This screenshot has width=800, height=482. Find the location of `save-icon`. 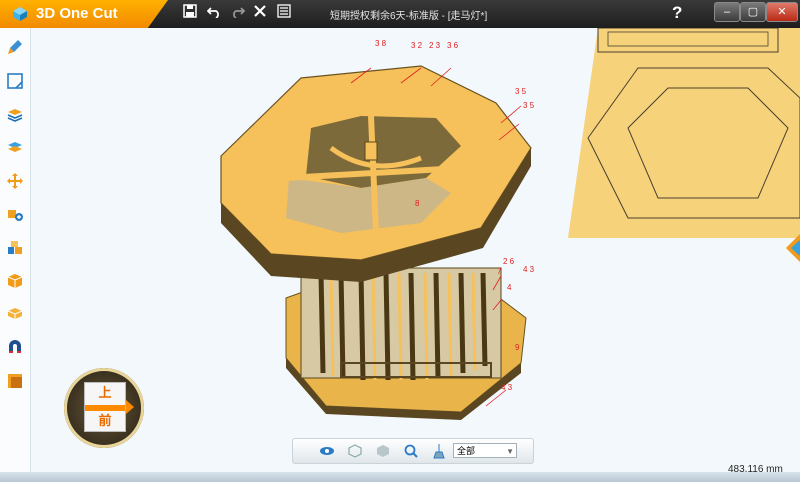

save-icon is located at coordinates (190, 11).